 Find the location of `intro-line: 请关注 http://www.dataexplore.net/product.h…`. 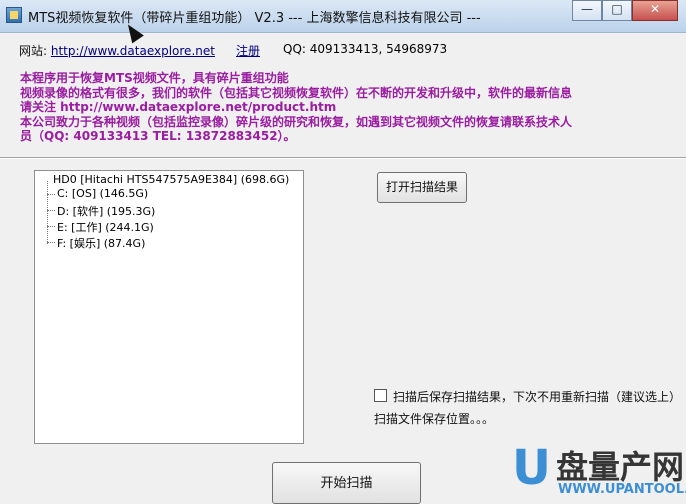

intro-line: 请关注 http://www.dataexplore.net/product.h… is located at coordinates (178, 107).